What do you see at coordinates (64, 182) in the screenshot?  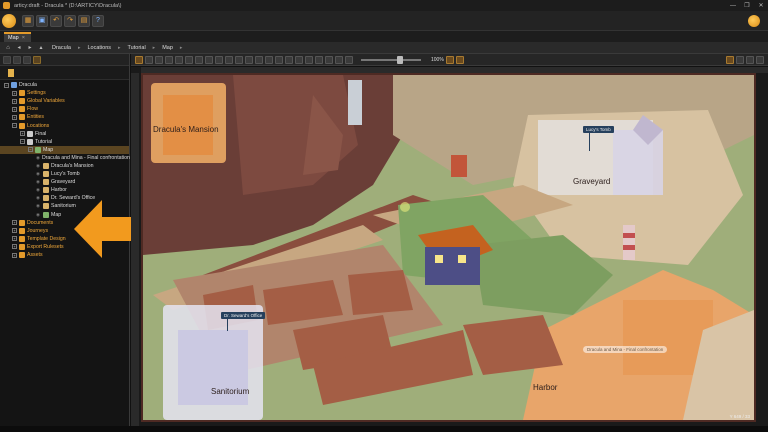 I see `tree-item: ◉ Graveyard` at bounding box center [64, 182].